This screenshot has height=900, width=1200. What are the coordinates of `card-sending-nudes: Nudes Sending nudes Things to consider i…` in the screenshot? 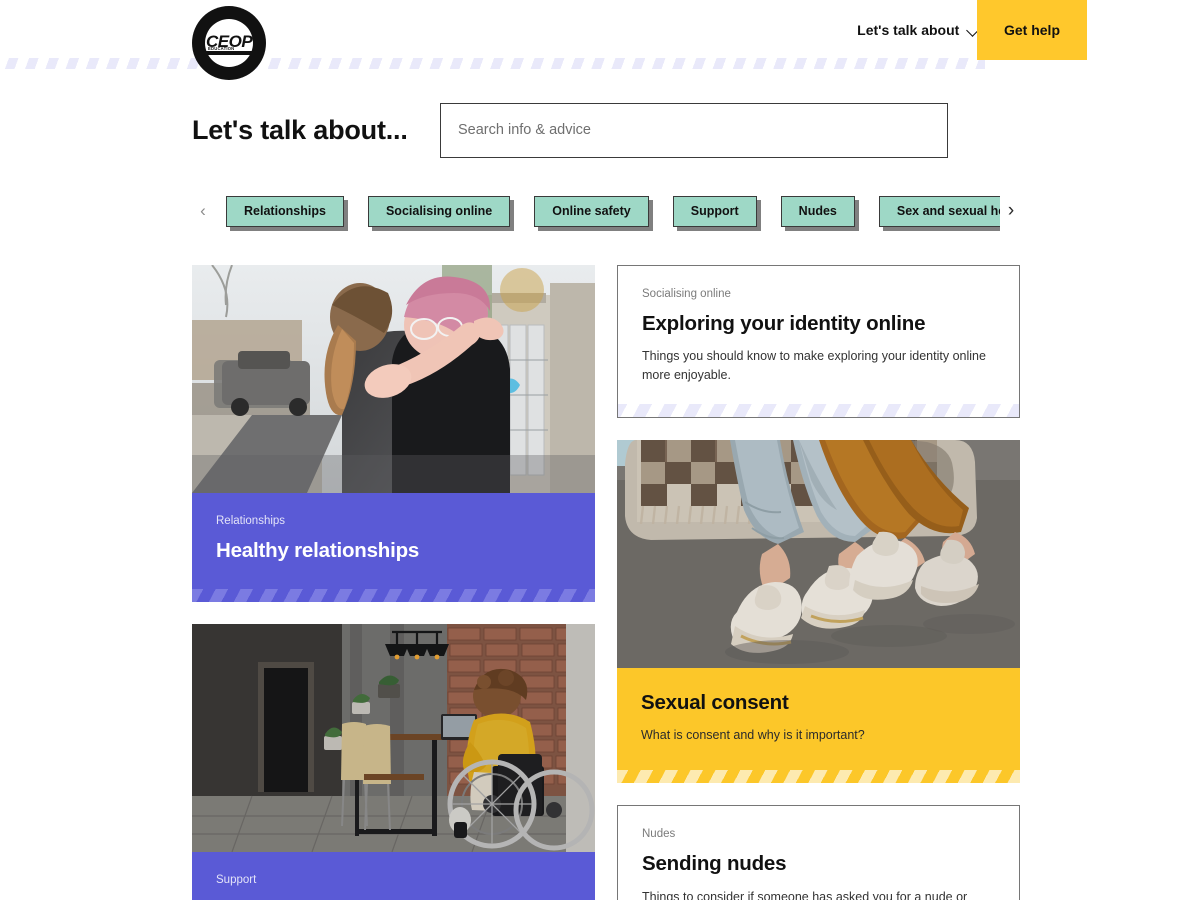 It's located at (818, 852).